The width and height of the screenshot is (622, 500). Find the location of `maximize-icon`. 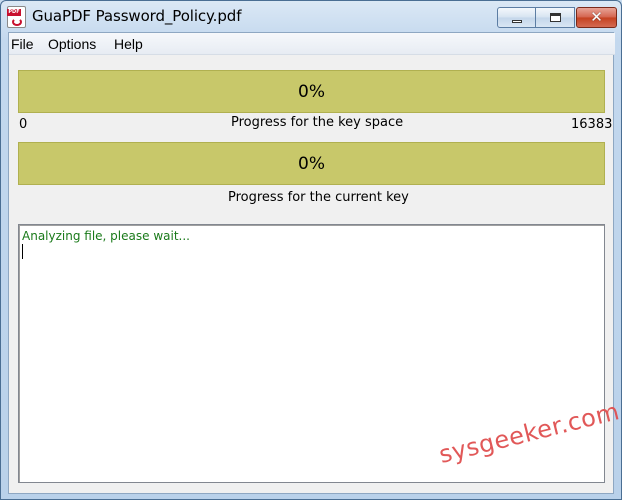

maximize-icon is located at coordinates (555, 17).